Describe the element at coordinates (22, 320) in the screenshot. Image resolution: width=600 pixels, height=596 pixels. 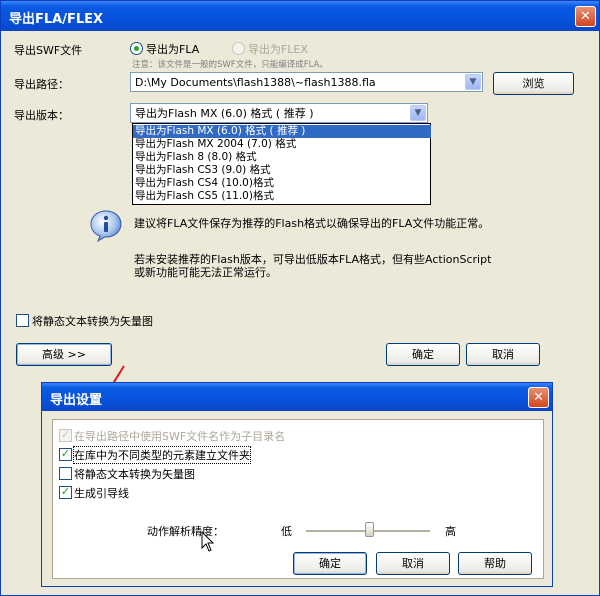
I see `convert-static-text-checkbox` at that location.